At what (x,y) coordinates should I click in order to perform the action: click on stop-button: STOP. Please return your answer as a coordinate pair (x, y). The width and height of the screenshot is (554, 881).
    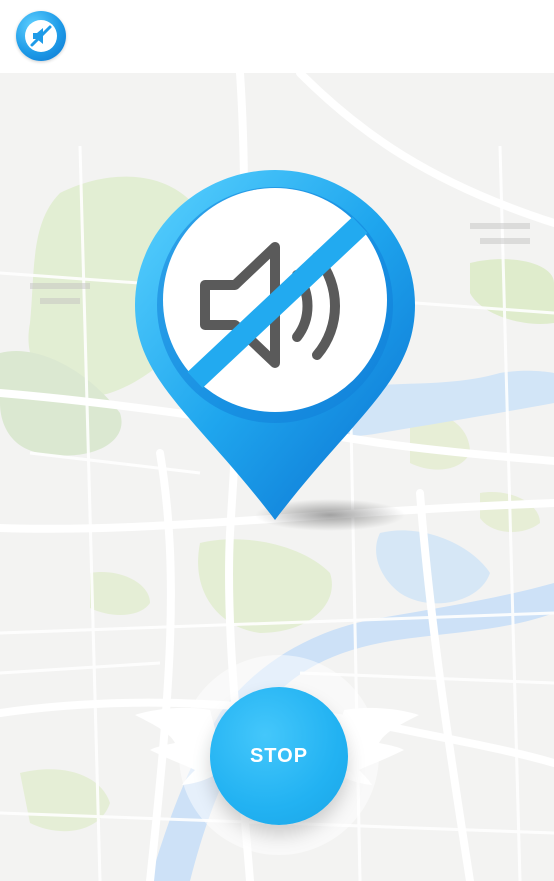
    Looking at the image, I should click on (279, 756).